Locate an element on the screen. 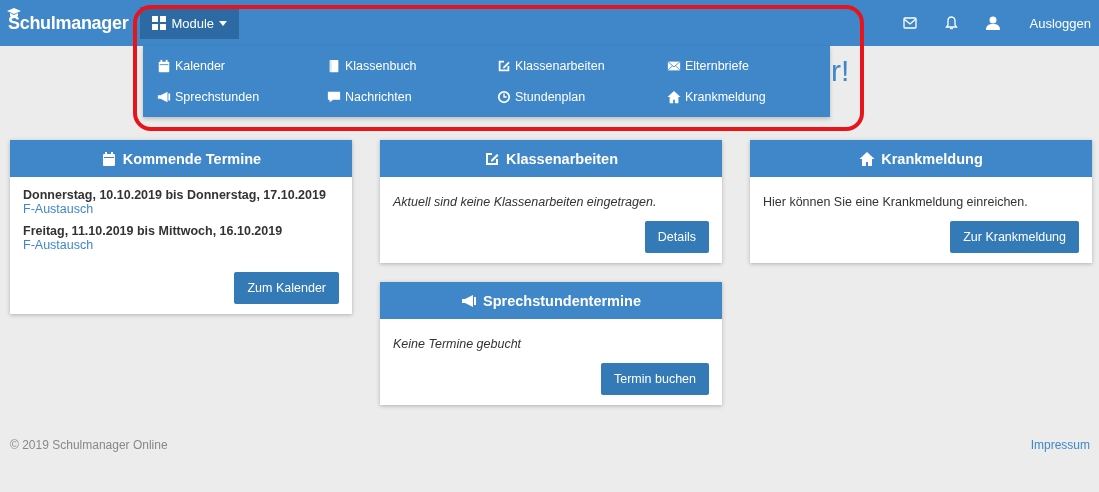 The width and height of the screenshot is (1099, 492). module-menu-item: Stundenplan is located at coordinates (541, 97).